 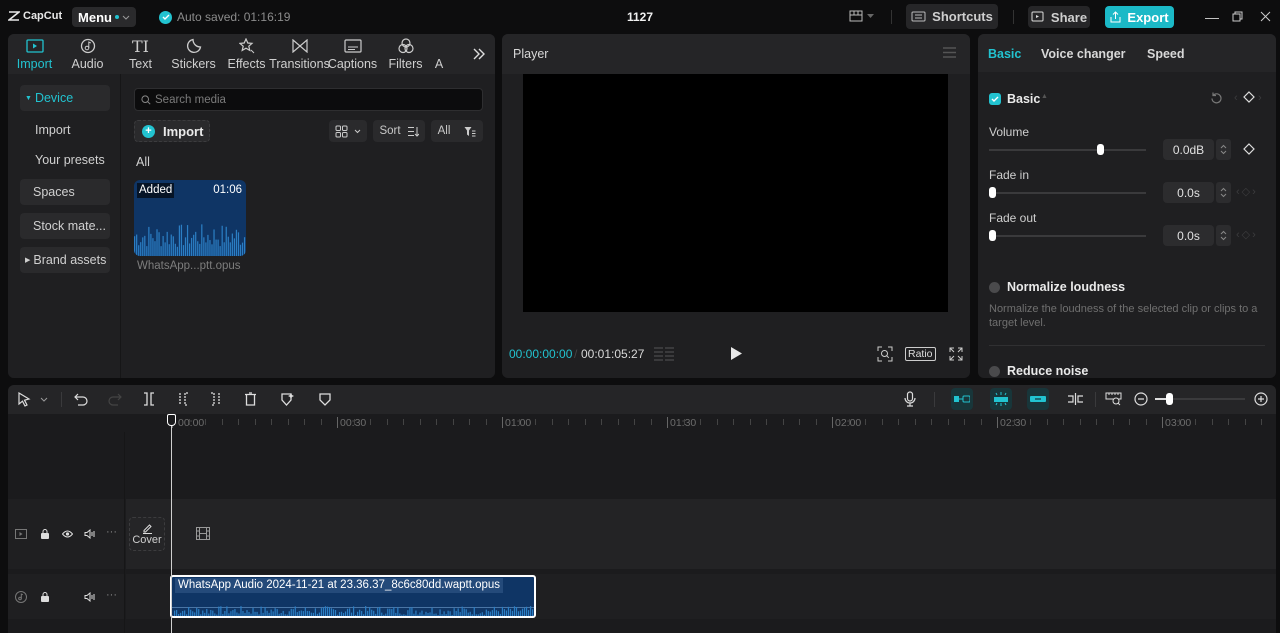 What do you see at coordinates (308, 99) in the screenshot?
I see `search-input: Search media` at bounding box center [308, 99].